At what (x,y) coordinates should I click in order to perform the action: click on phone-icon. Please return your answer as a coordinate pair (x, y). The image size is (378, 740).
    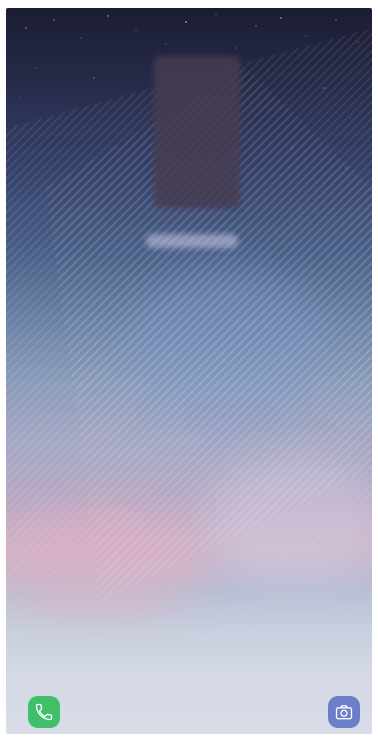
    Looking at the image, I should click on (44, 712).